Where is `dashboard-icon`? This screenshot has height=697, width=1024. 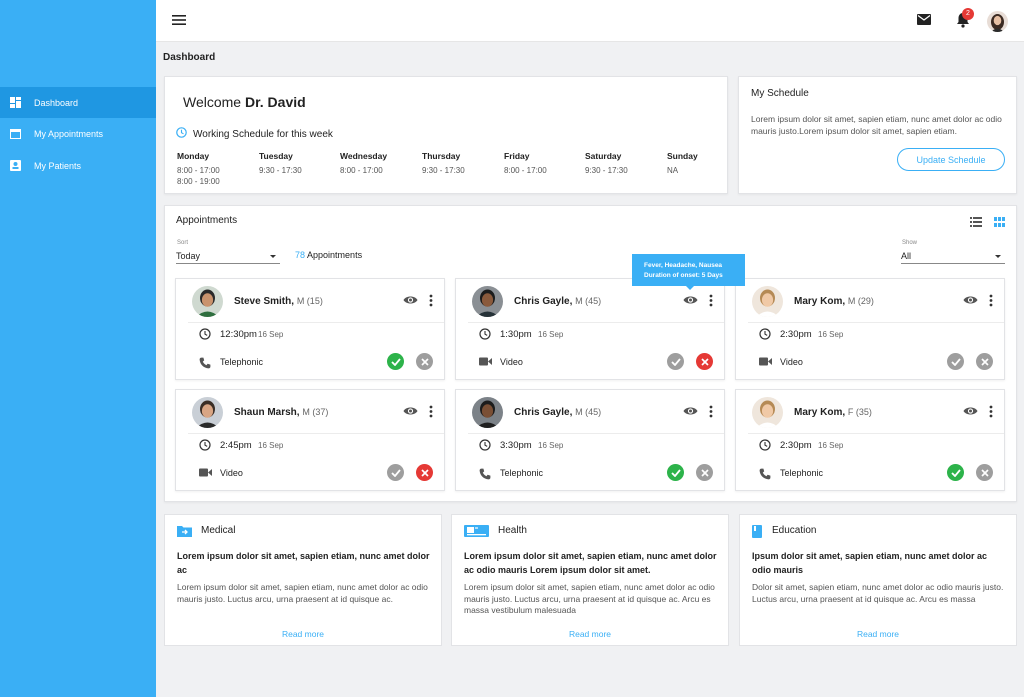 dashboard-icon is located at coordinates (15, 102).